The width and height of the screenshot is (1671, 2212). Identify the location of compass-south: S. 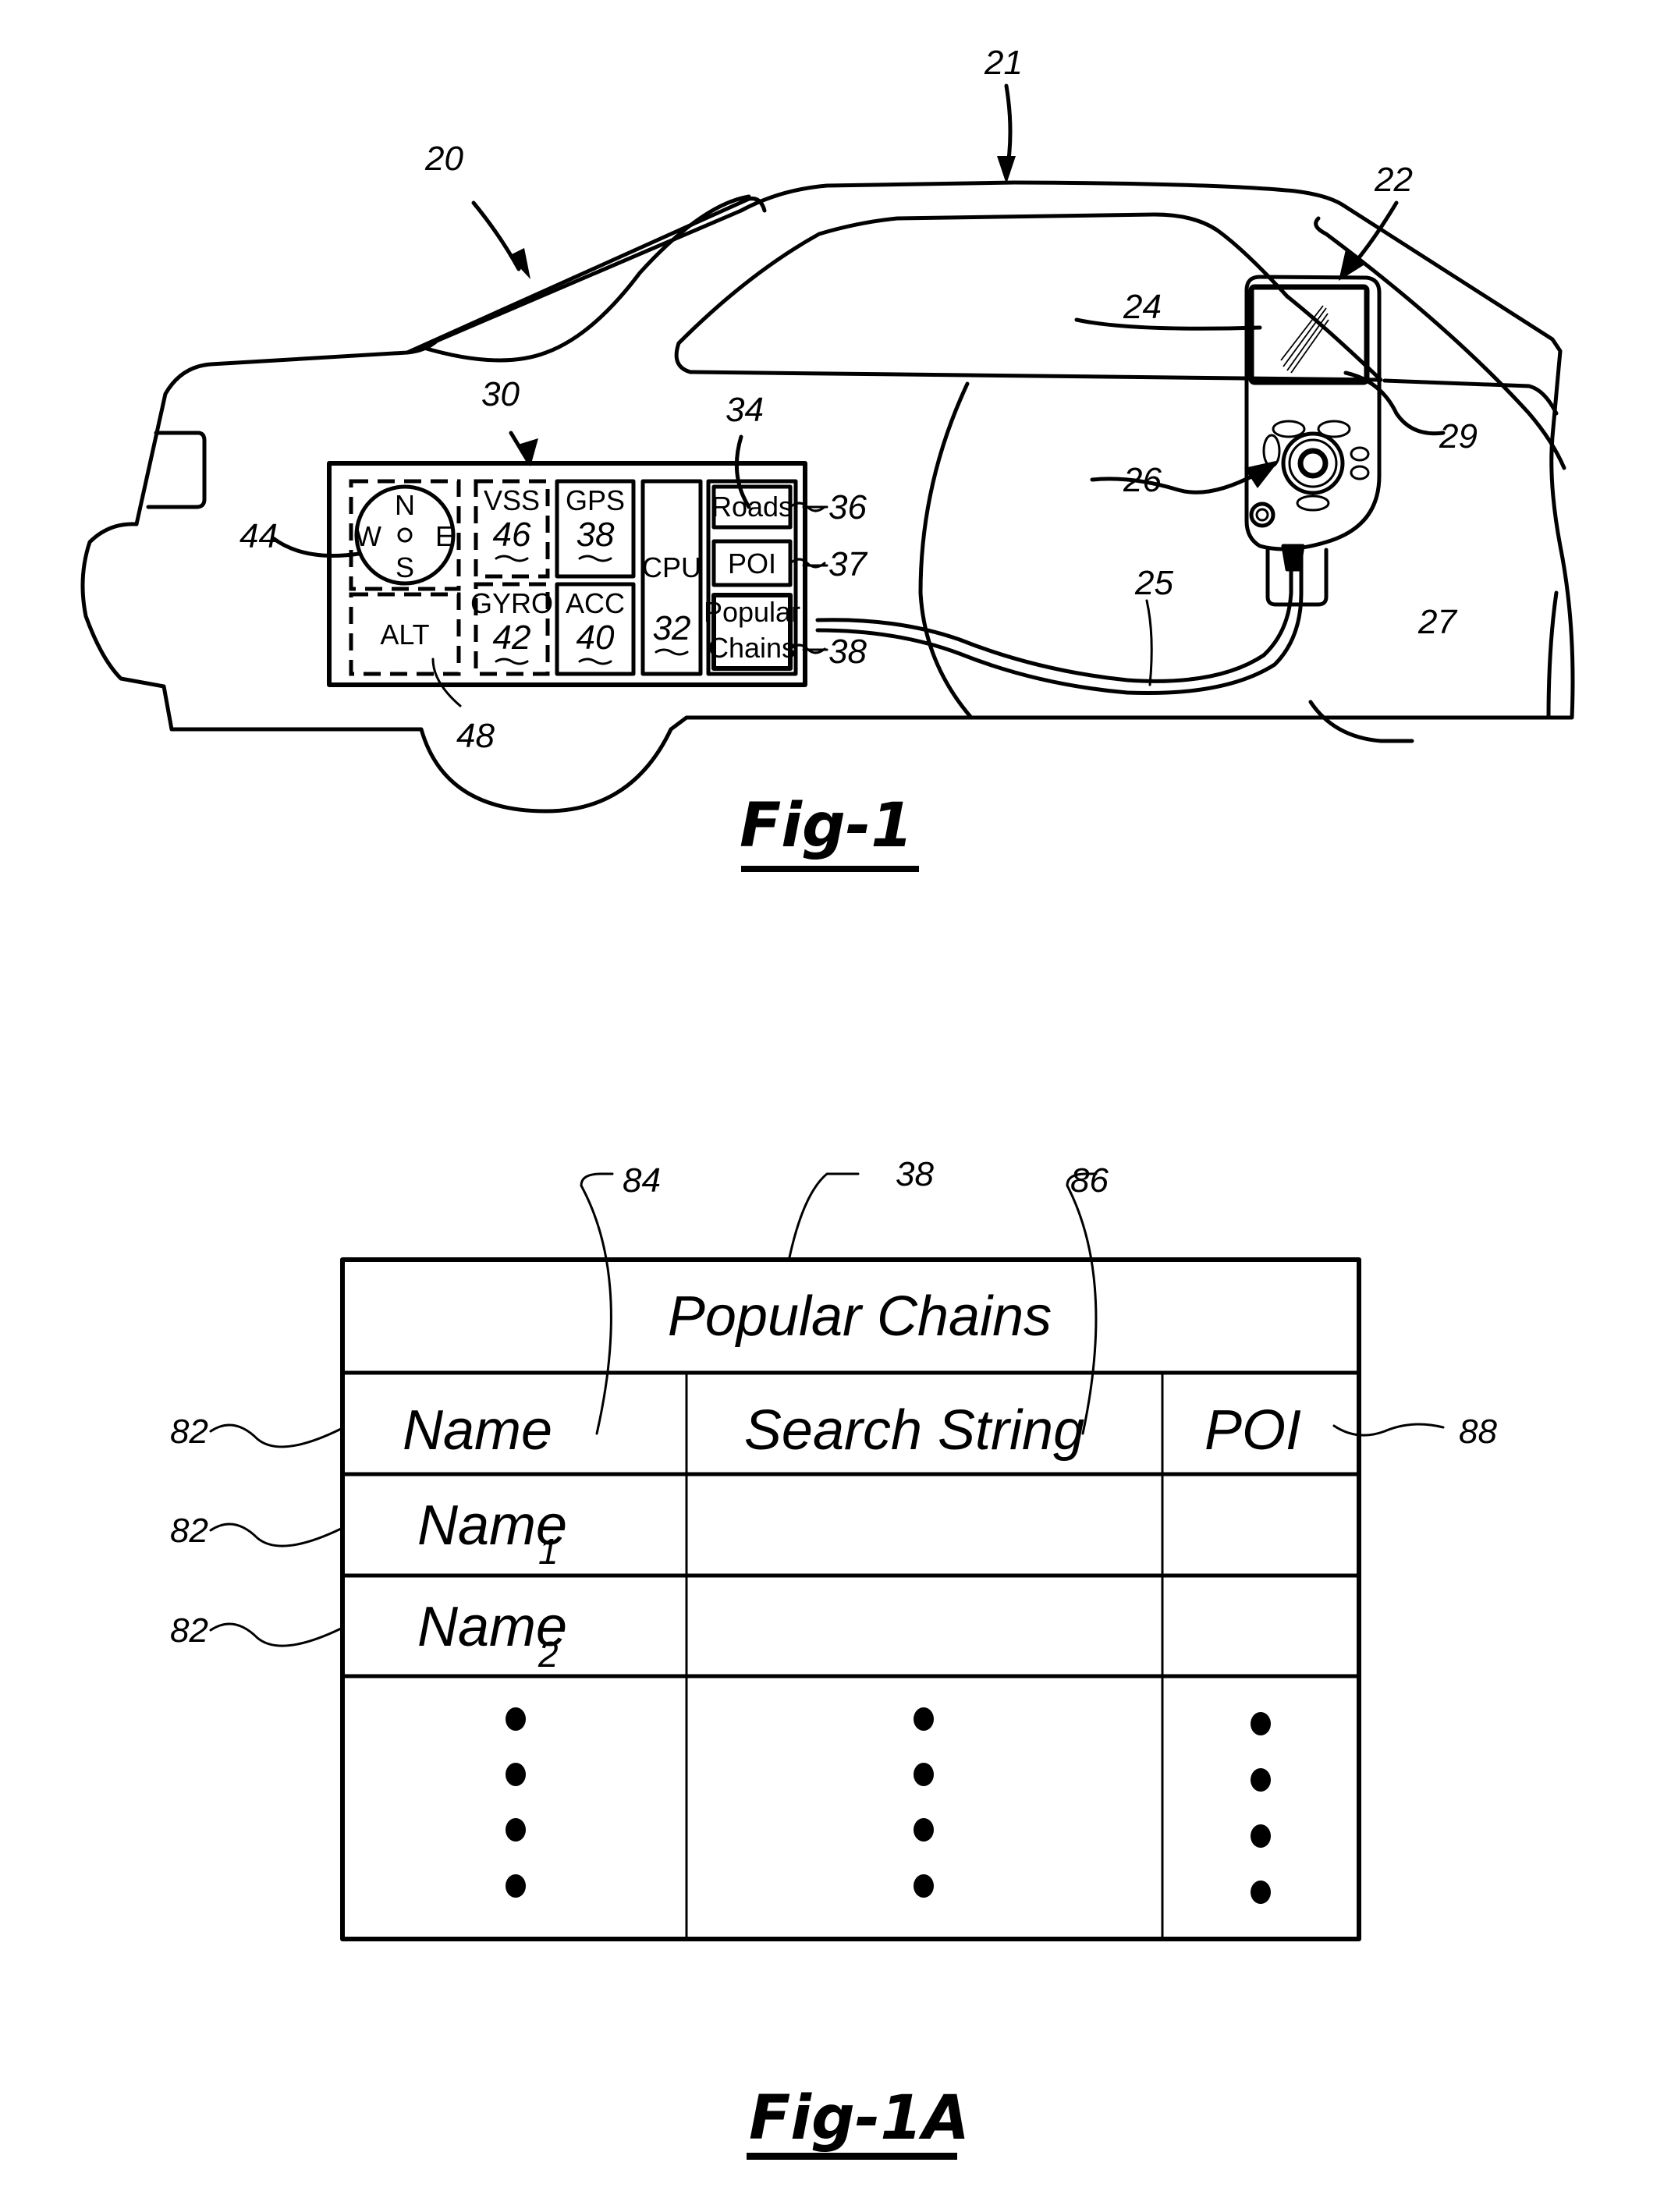
(405, 567).